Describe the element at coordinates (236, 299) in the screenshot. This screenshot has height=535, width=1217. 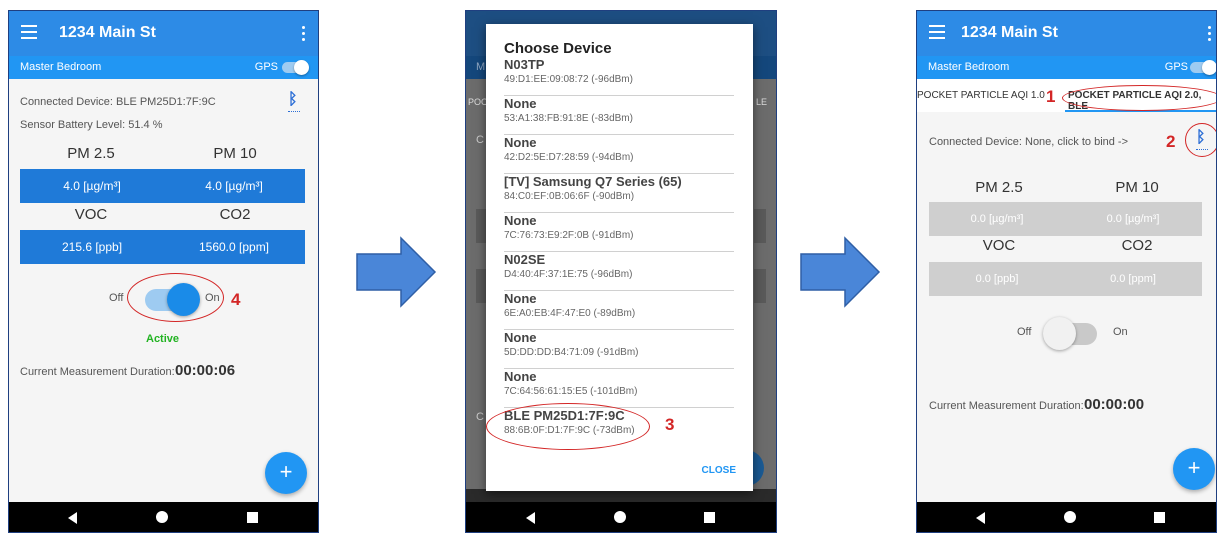
I see `annotation-4: 4` at that location.